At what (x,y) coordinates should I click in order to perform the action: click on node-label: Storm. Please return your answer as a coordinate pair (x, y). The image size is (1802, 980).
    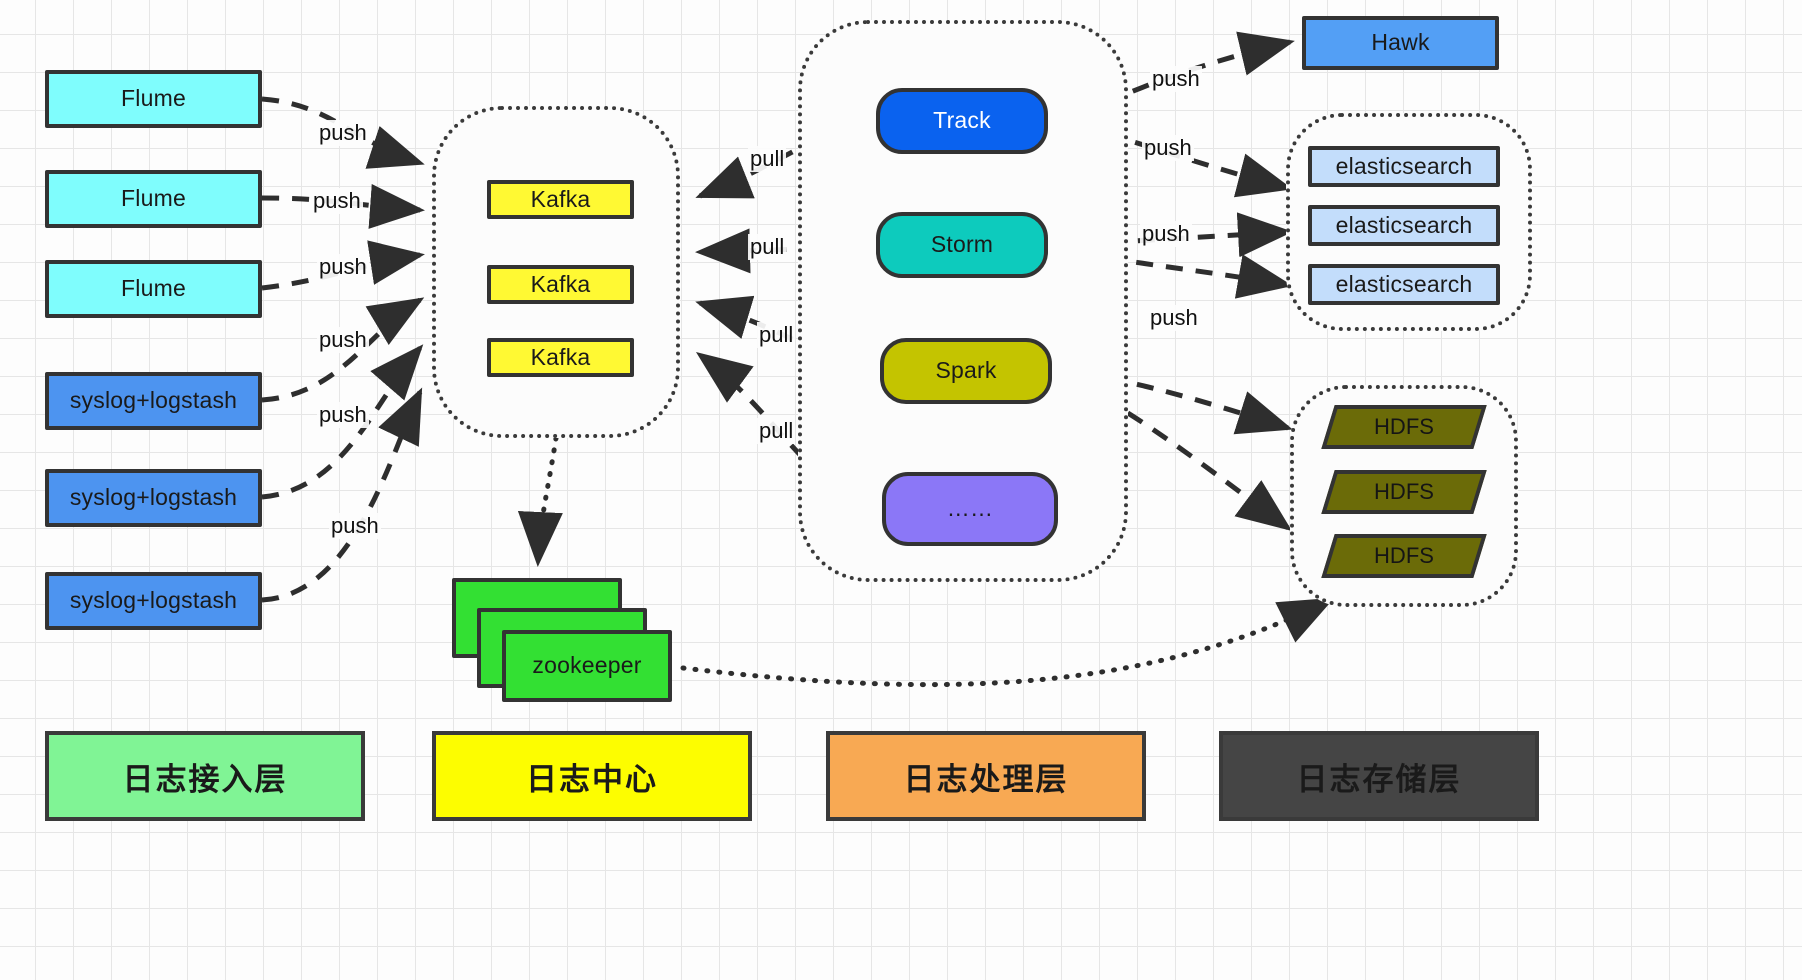
    Looking at the image, I should click on (962, 244).